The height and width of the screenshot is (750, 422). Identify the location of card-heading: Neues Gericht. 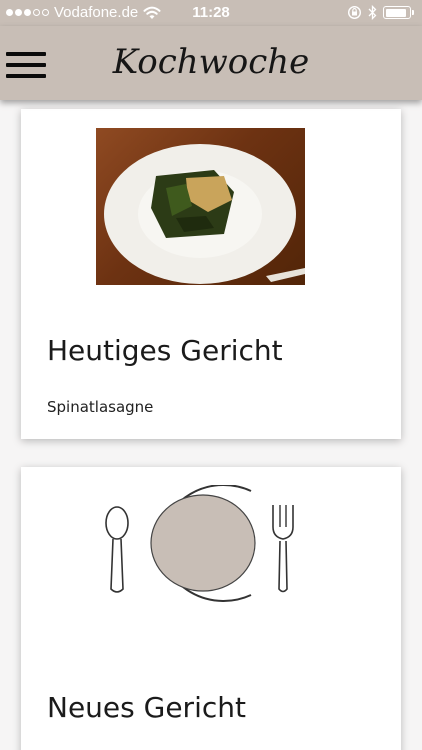
(146, 707).